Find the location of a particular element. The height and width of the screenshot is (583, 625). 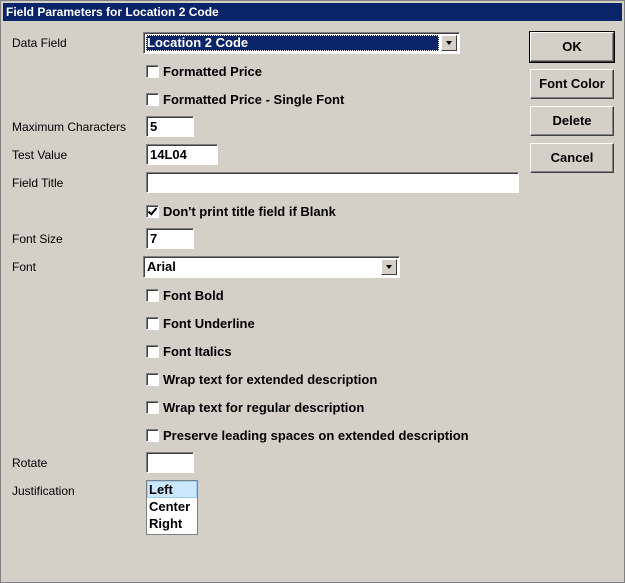

font-select: Arial is located at coordinates (271, 267).